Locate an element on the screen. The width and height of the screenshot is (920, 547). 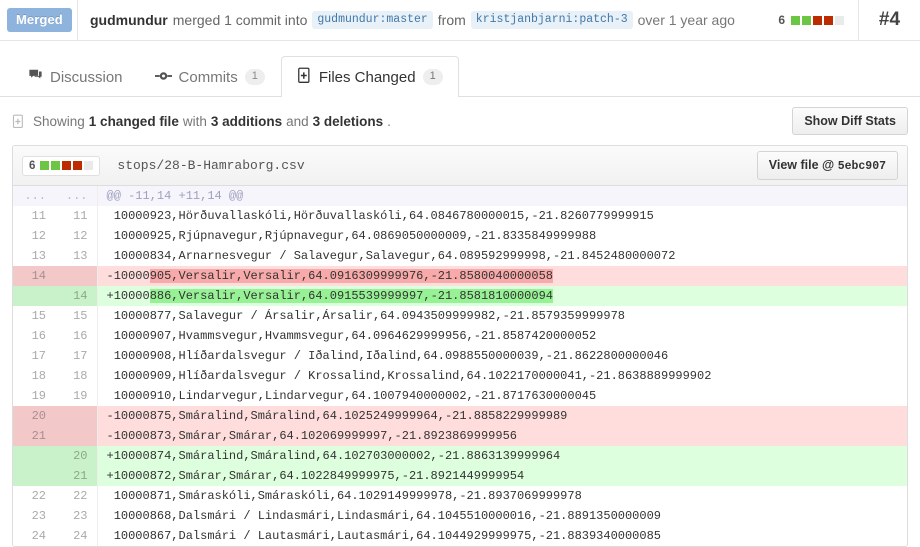
diff-line-number-old: 21 is located at coordinates (34, 436).